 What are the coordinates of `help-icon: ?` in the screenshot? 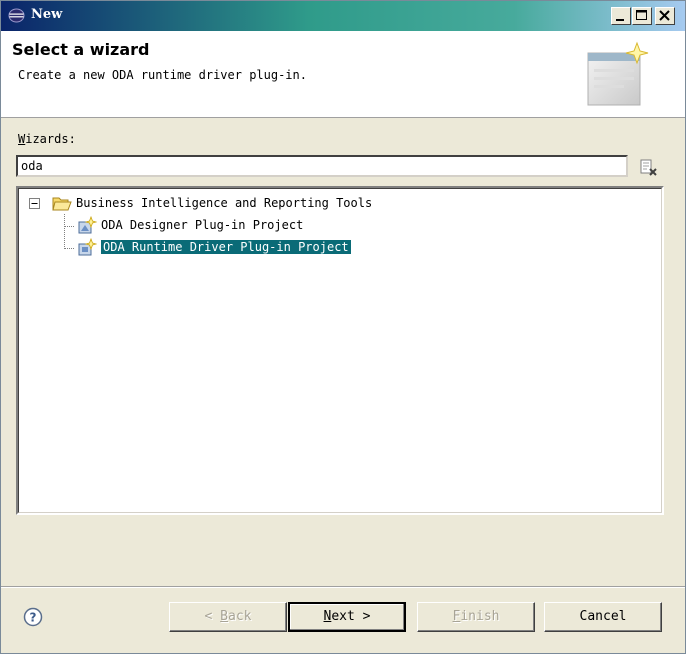 It's located at (33, 617).